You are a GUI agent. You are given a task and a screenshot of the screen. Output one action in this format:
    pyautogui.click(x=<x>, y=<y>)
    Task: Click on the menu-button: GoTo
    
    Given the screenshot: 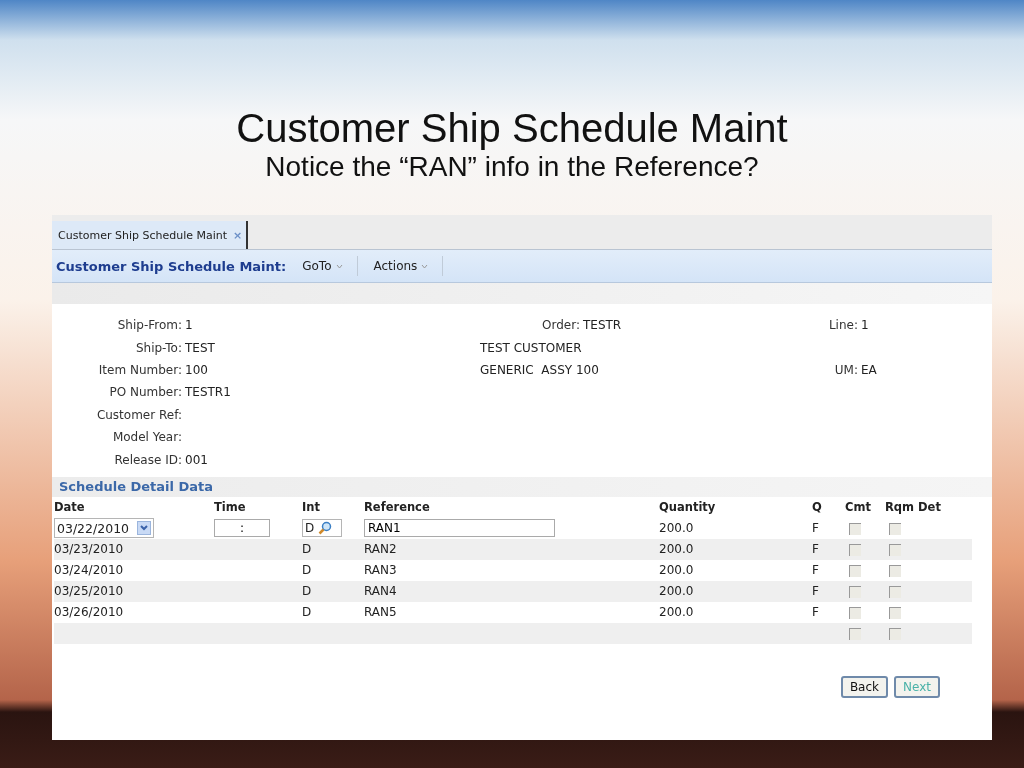 What is the action you would take?
    pyautogui.click(x=328, y=266)
    